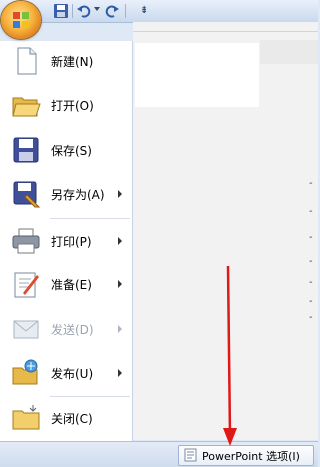 The image size is (320, 467). What do you see at coordinates (26, 329) in the screenshot?
I see `send-icon` at bounding box center [26, 329].